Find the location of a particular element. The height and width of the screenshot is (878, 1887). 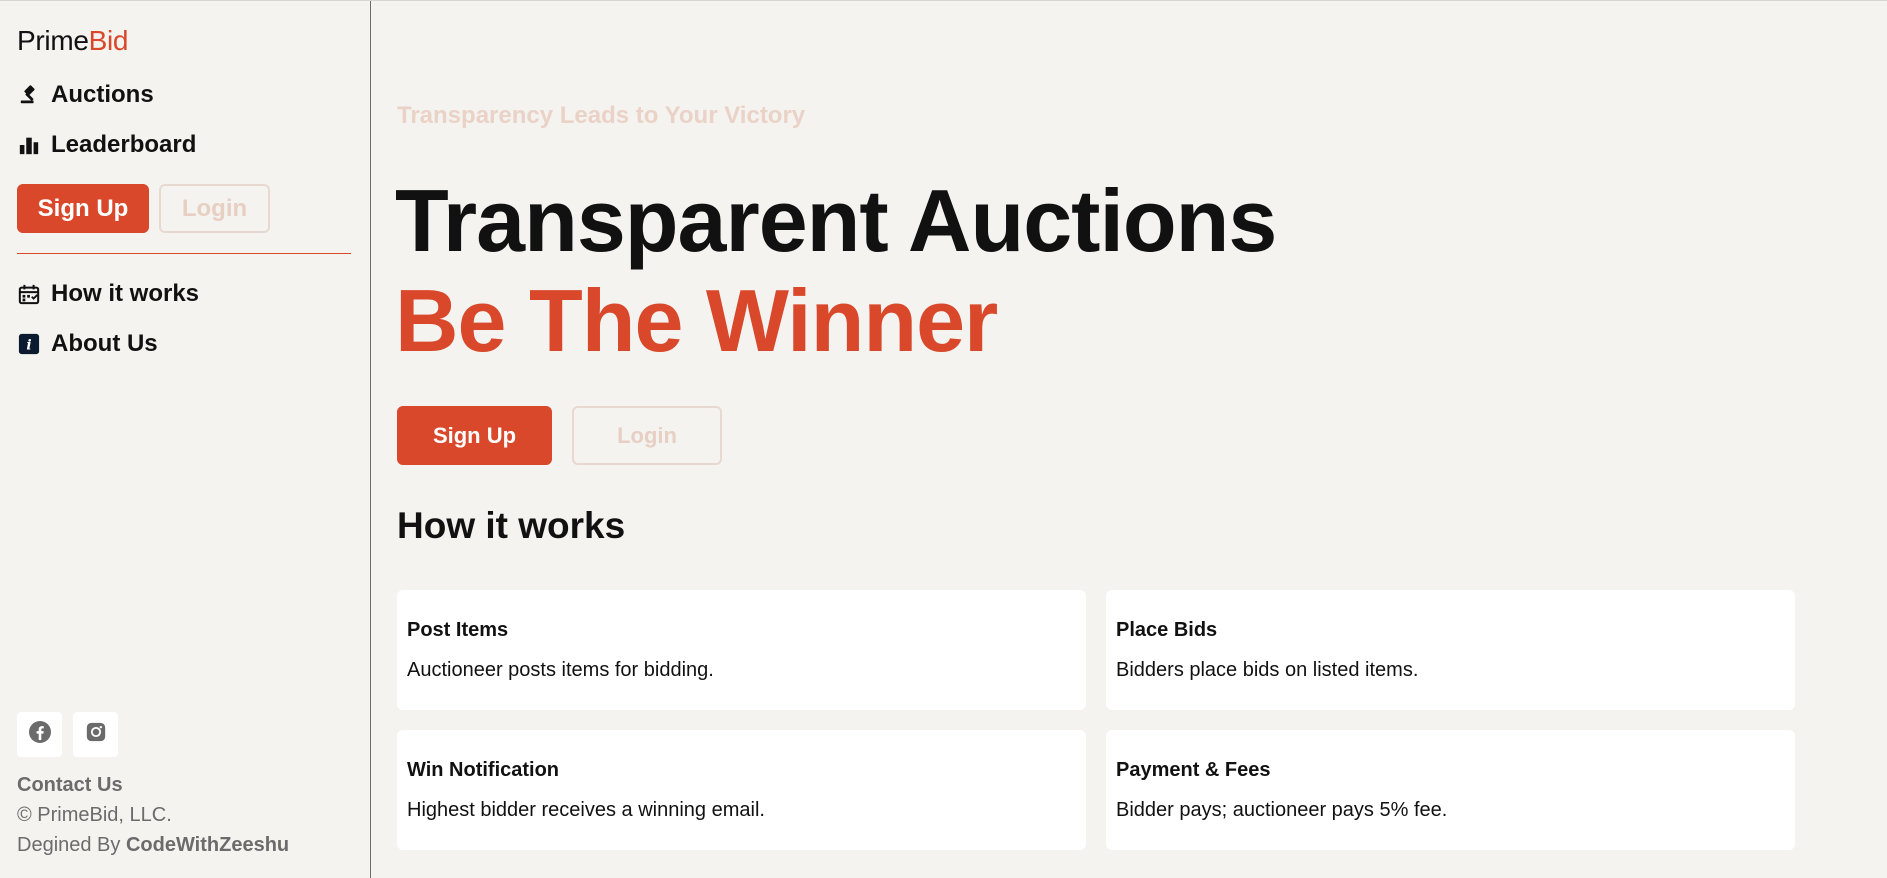

facebook-icon is located at coordinates (40, 734).